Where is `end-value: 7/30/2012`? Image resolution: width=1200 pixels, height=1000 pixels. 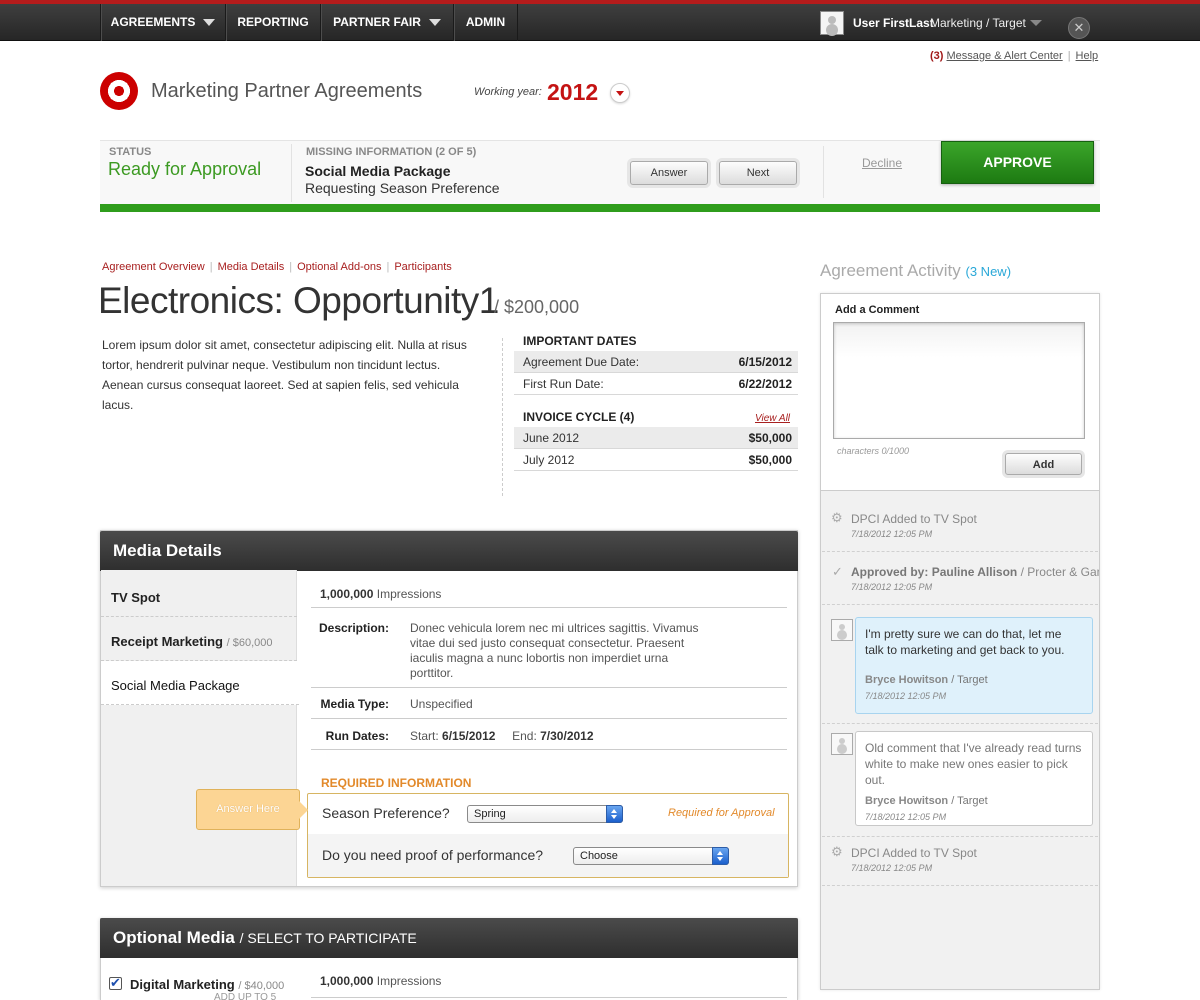
end-value: 7/30/2012 is located at coordinates (567, 736).